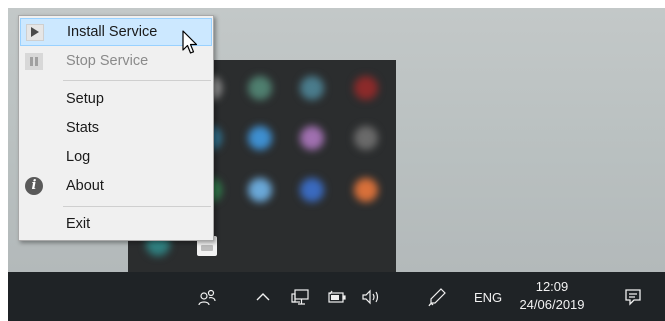  I want to click on menu-item-label: Stop Service, so click(107, 61).